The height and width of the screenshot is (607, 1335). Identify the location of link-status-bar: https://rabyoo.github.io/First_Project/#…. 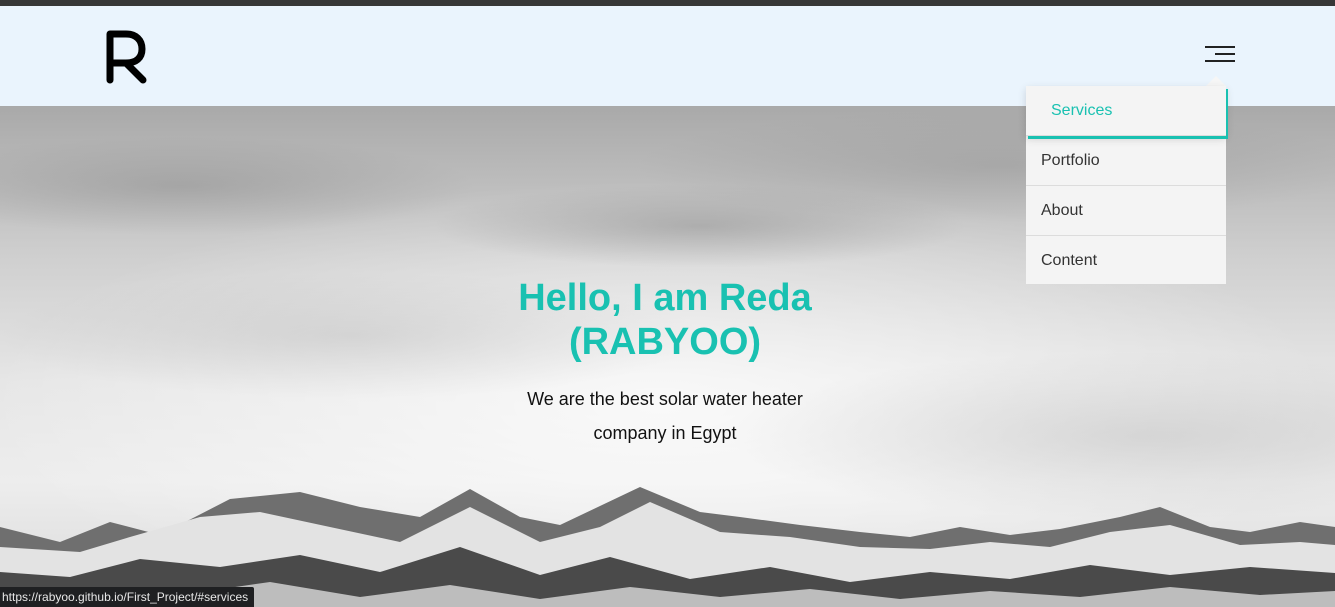
(127, 597).